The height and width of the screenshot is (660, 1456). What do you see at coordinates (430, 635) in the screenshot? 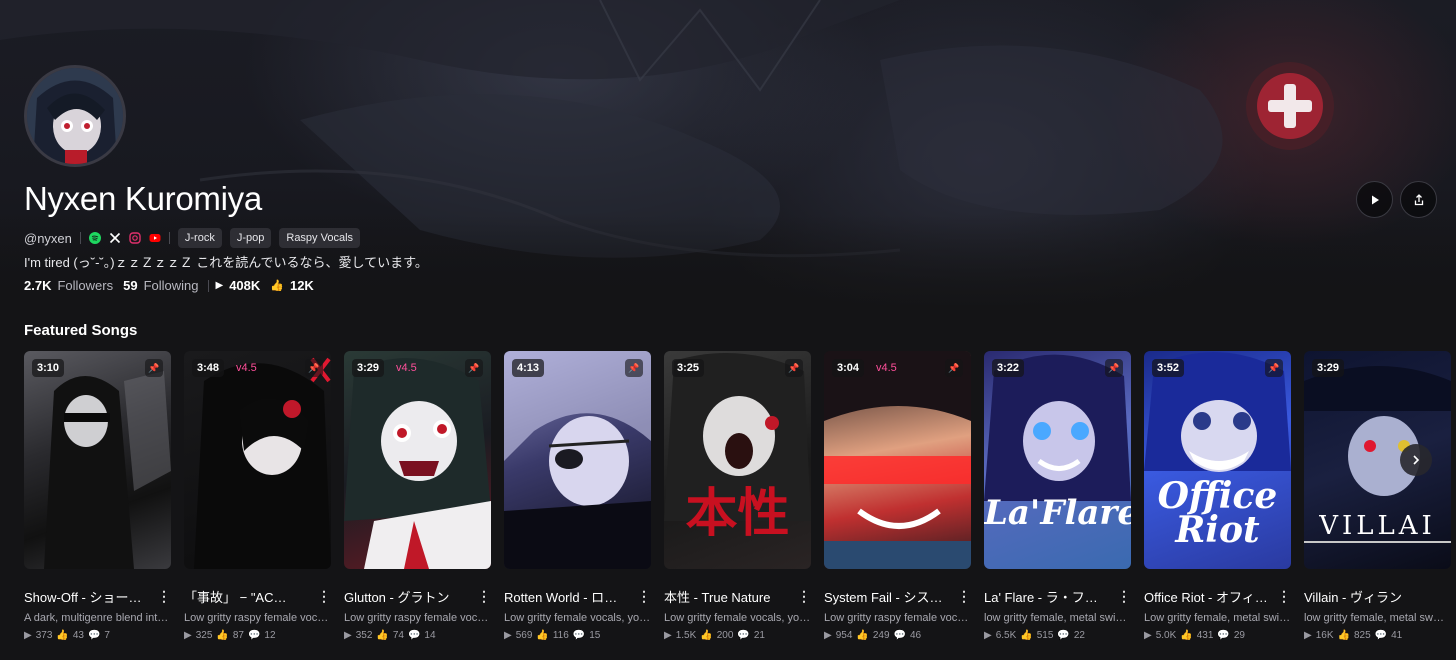
I see `song-comments: 14` at bounding box center [430, 635].